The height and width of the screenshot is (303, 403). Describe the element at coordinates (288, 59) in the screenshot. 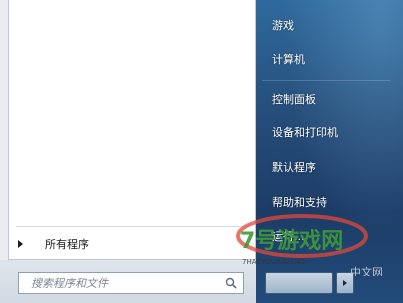

I see `computer-link-label: 计算机` at that location.